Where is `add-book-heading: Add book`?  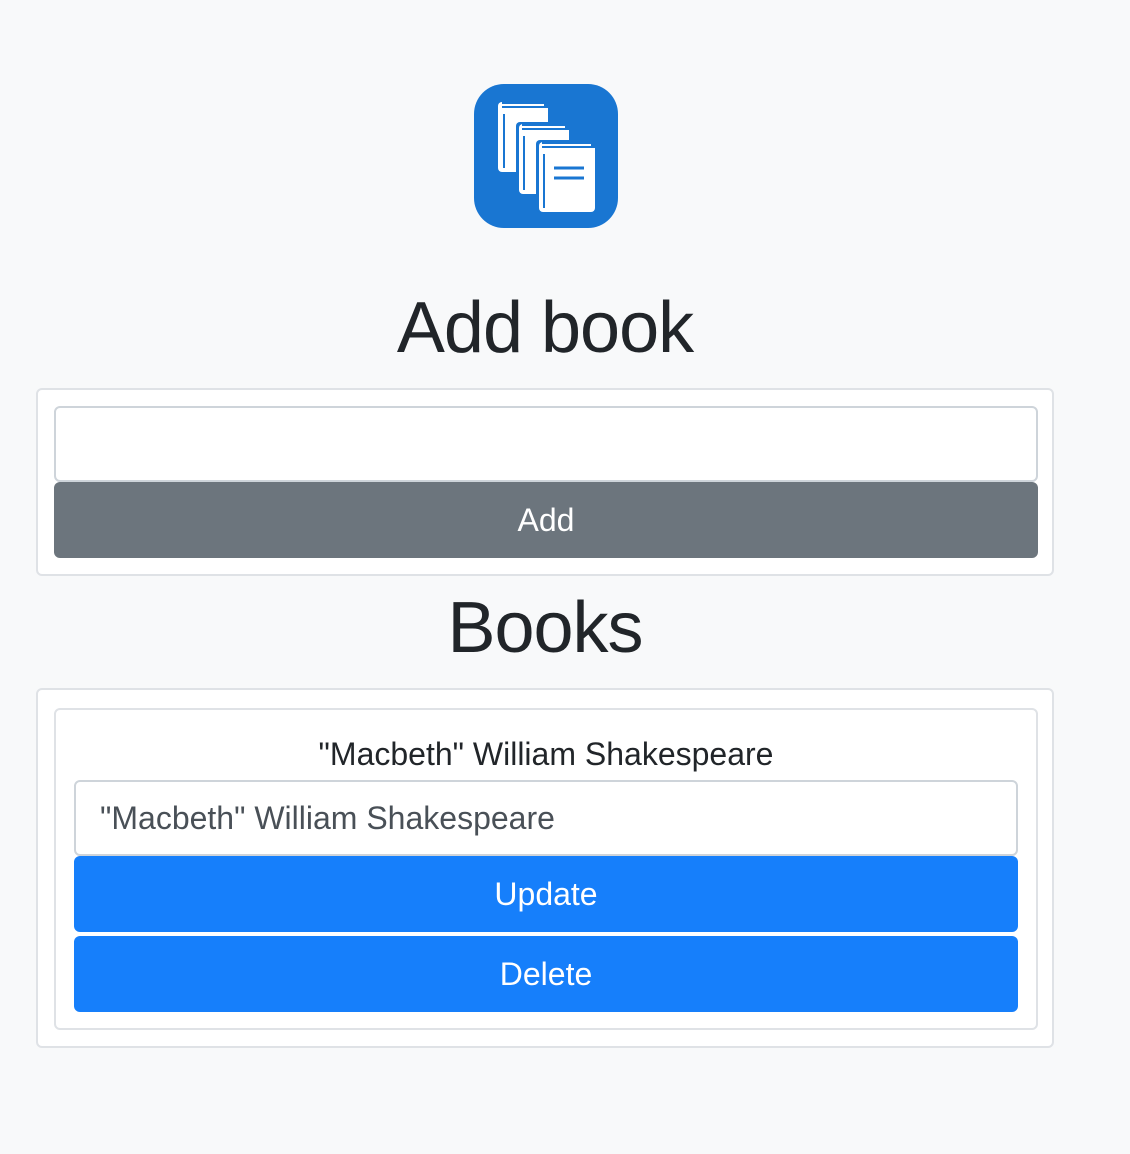
add-book-heading: Add book is located at coordinates (545, 328).